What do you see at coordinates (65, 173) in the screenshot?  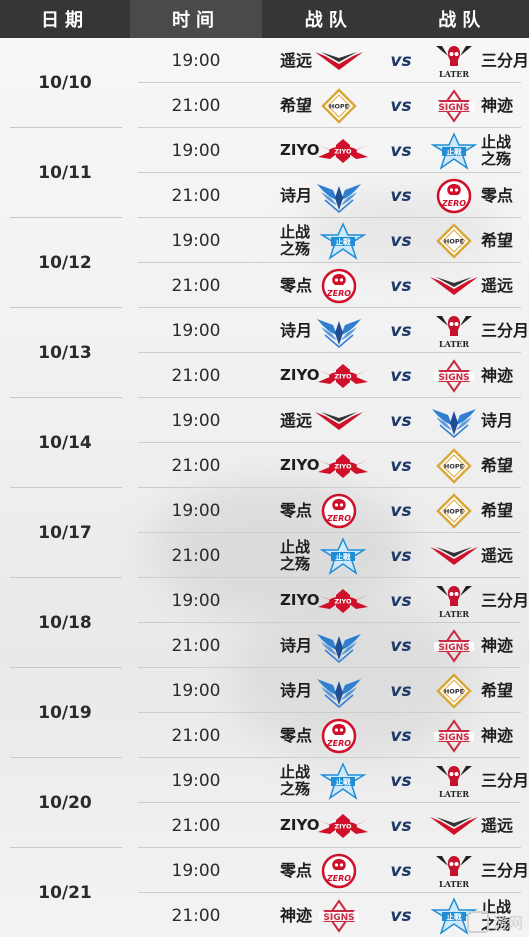 I see `date-cell: 10/11` at bounding box center [65, 173].